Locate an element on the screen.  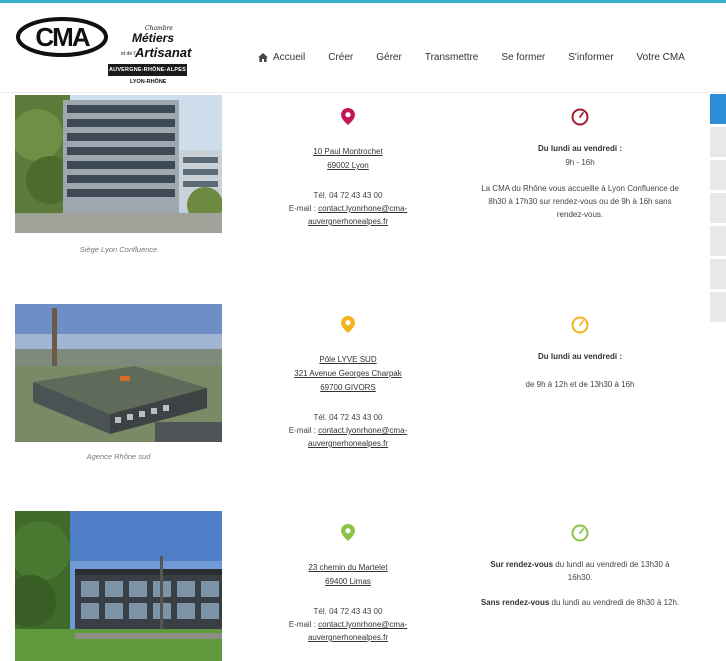
side-tabs is located at coordinates (718, 209).